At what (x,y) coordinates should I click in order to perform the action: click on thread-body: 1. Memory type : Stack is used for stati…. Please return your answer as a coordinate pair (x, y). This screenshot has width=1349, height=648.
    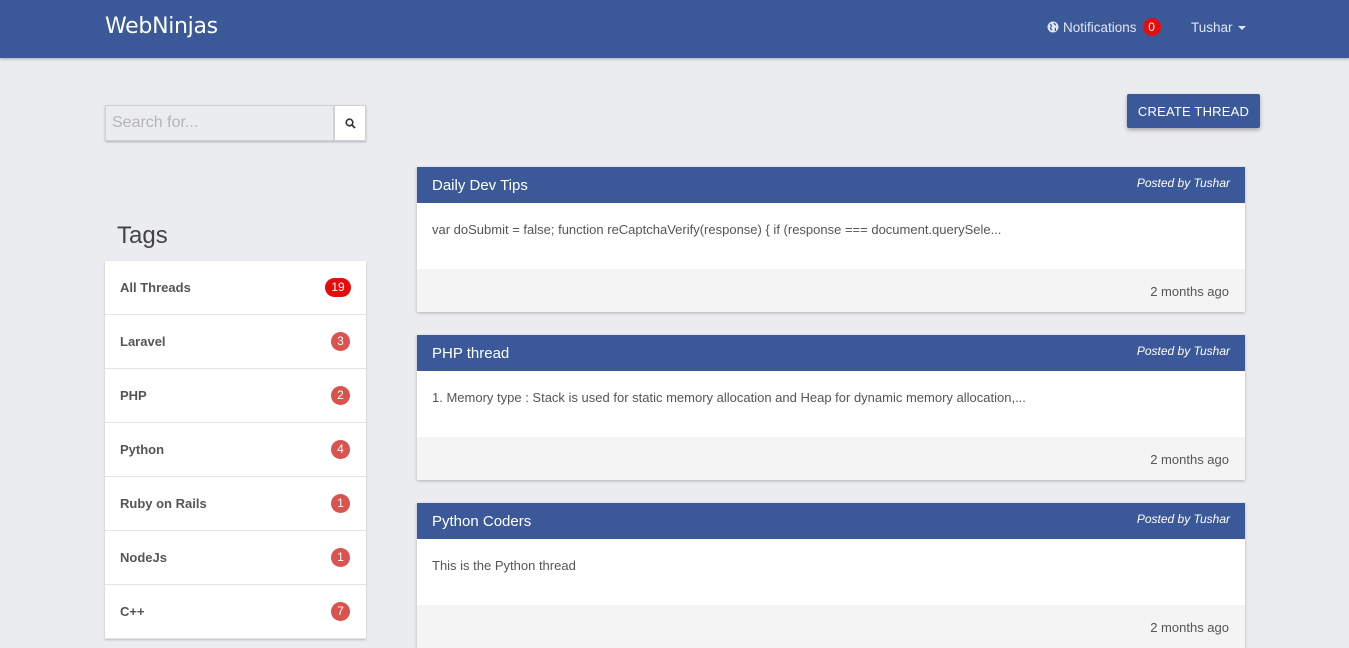
    Looking at the image, I should click on (831, 404).